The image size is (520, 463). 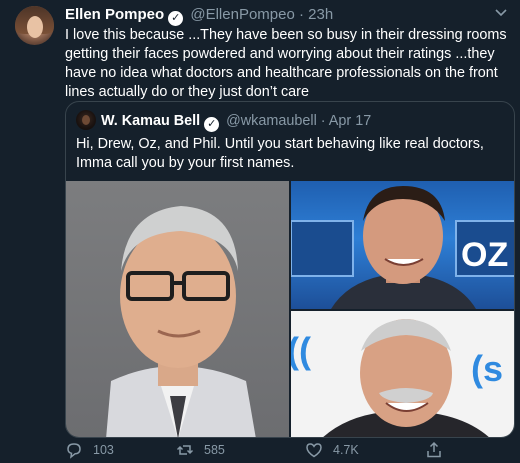 What do you see at coordinates (151, 121) in the screenshot?
I see `quoted-author-name: W. Kamau Bell` at bounding box center [151, 121].